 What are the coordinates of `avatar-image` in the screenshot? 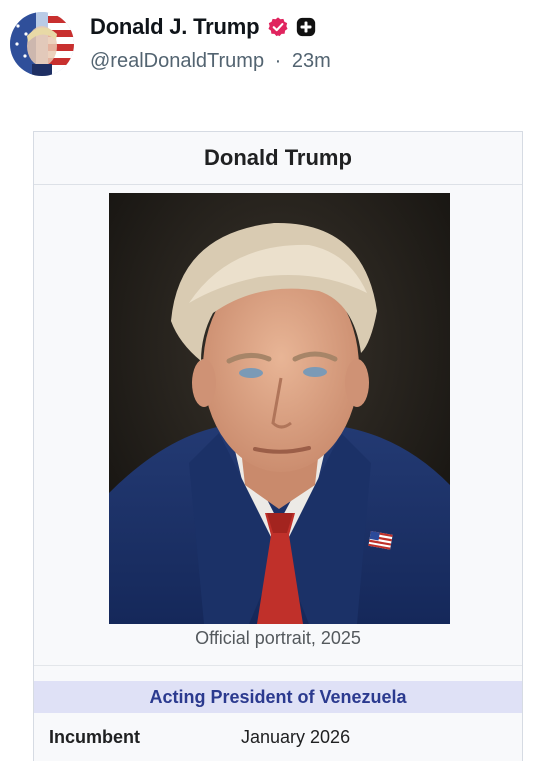 It's located at (42, 44).